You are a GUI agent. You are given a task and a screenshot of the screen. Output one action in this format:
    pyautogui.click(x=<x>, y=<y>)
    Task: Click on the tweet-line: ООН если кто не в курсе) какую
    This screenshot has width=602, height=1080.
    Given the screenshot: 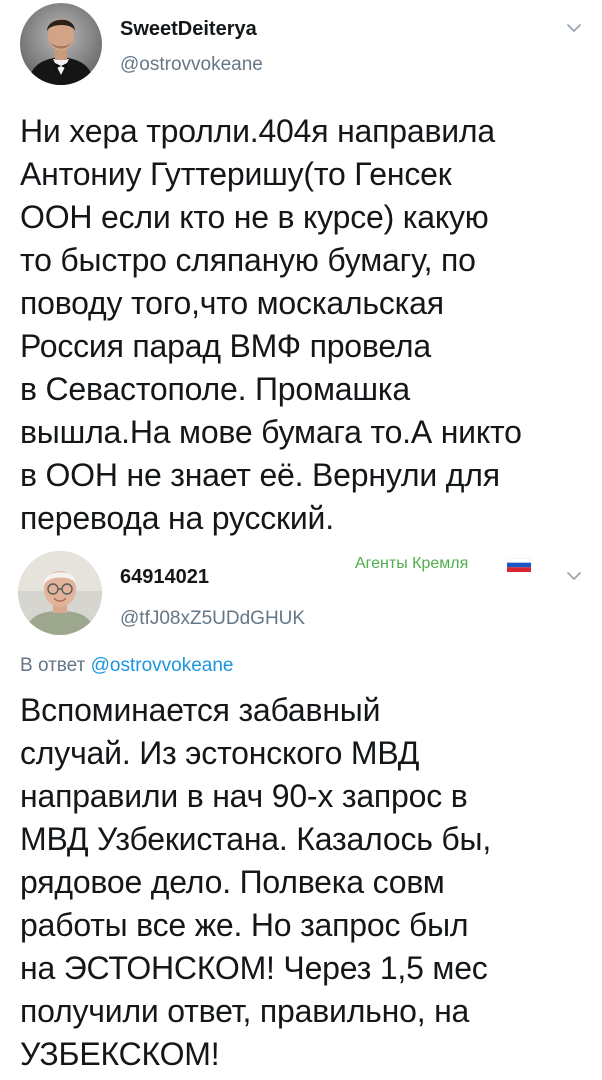 What is the action you would take?
    pyautogui.click(x=254, y=217)
    